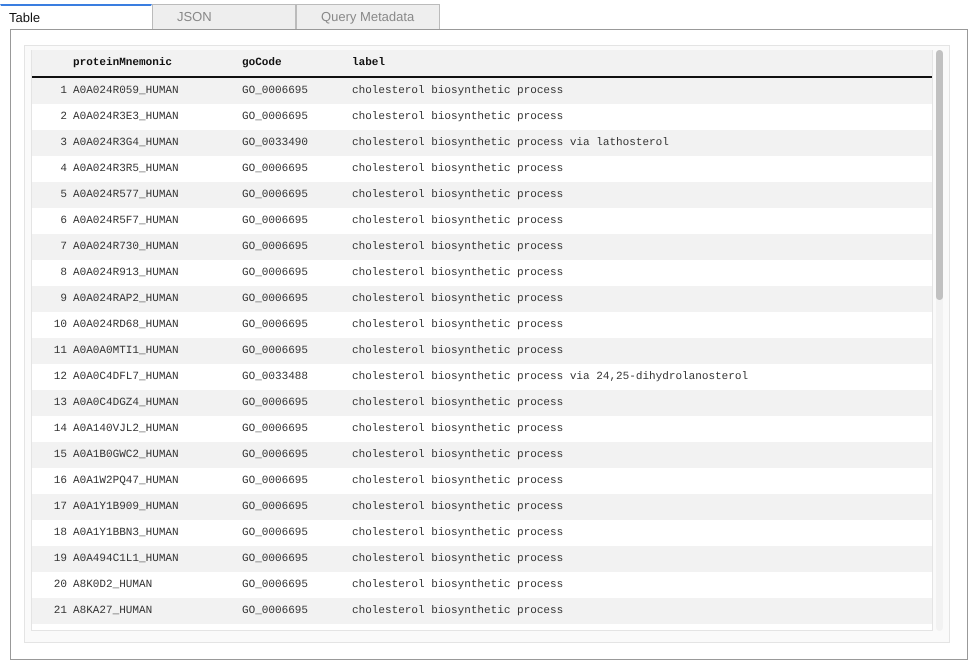  Describe the element at coordinates (52, 325) in the screenshot. I see `row-number: 10` at that location.